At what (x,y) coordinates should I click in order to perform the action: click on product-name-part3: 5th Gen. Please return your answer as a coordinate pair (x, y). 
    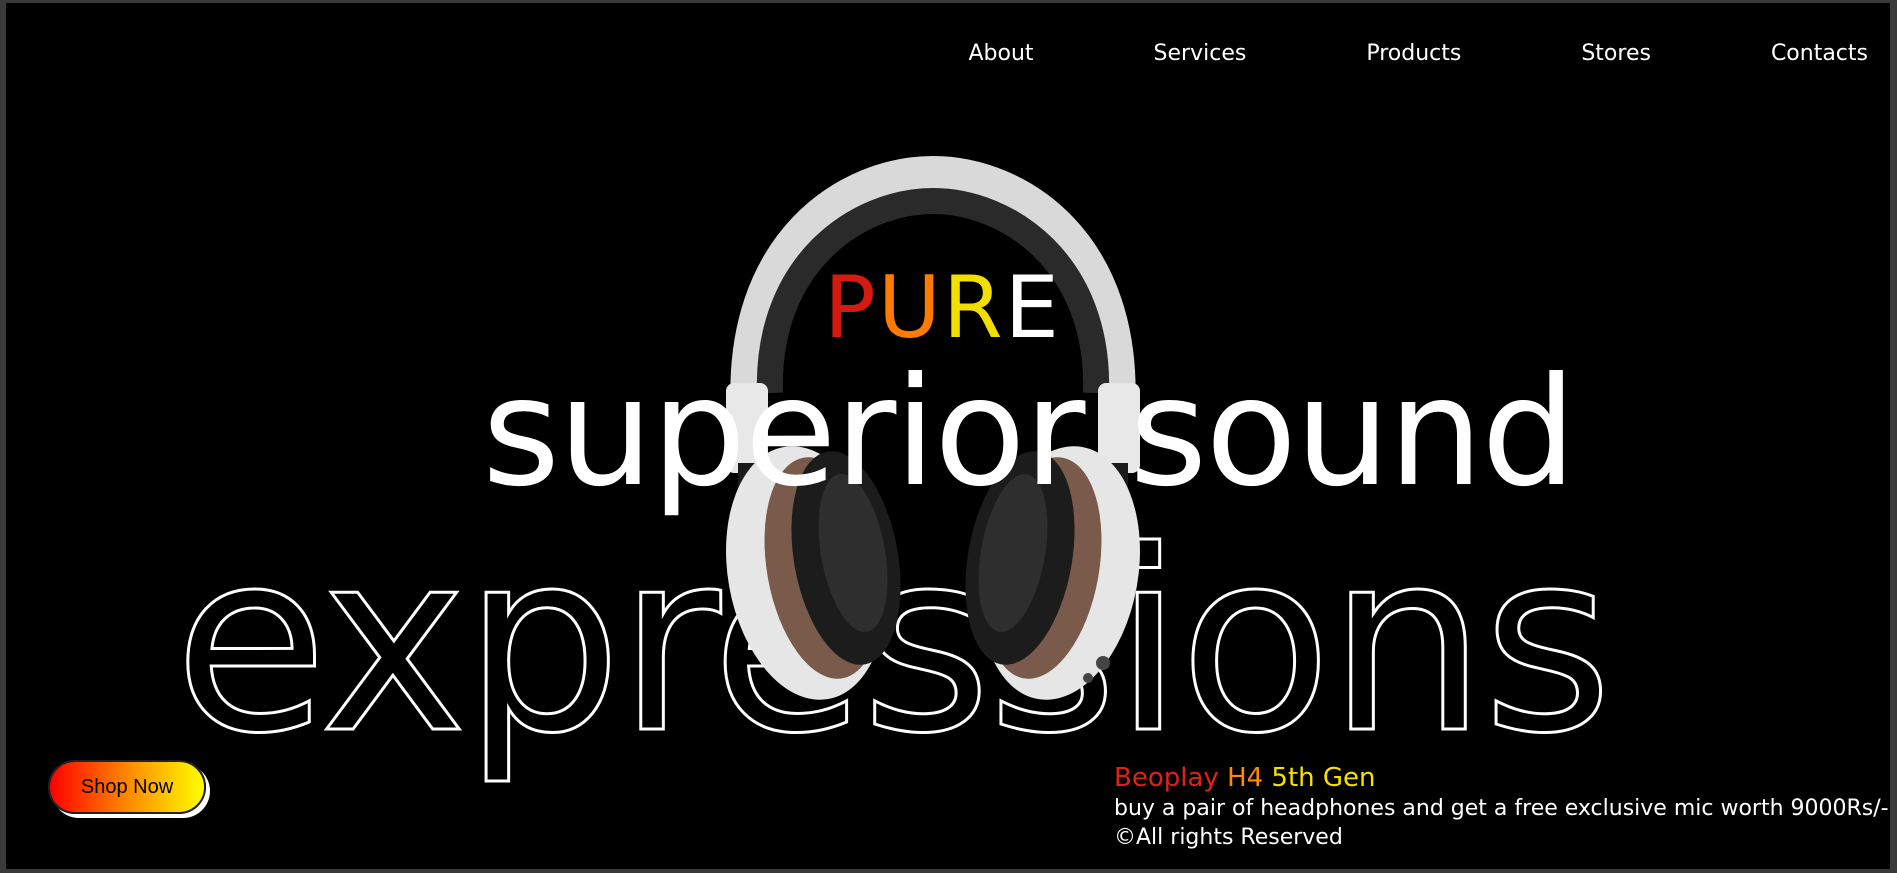
    Looking at the image, I should click on (1323, 778).